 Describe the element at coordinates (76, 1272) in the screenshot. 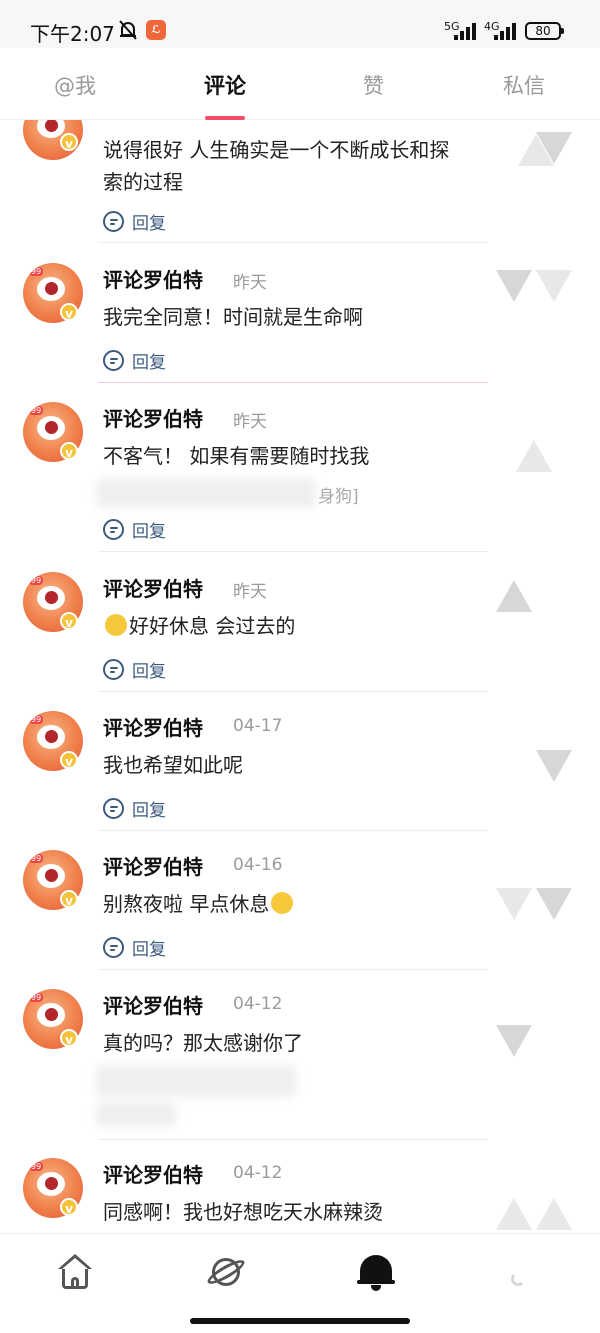

I see `home-icon` at that location.